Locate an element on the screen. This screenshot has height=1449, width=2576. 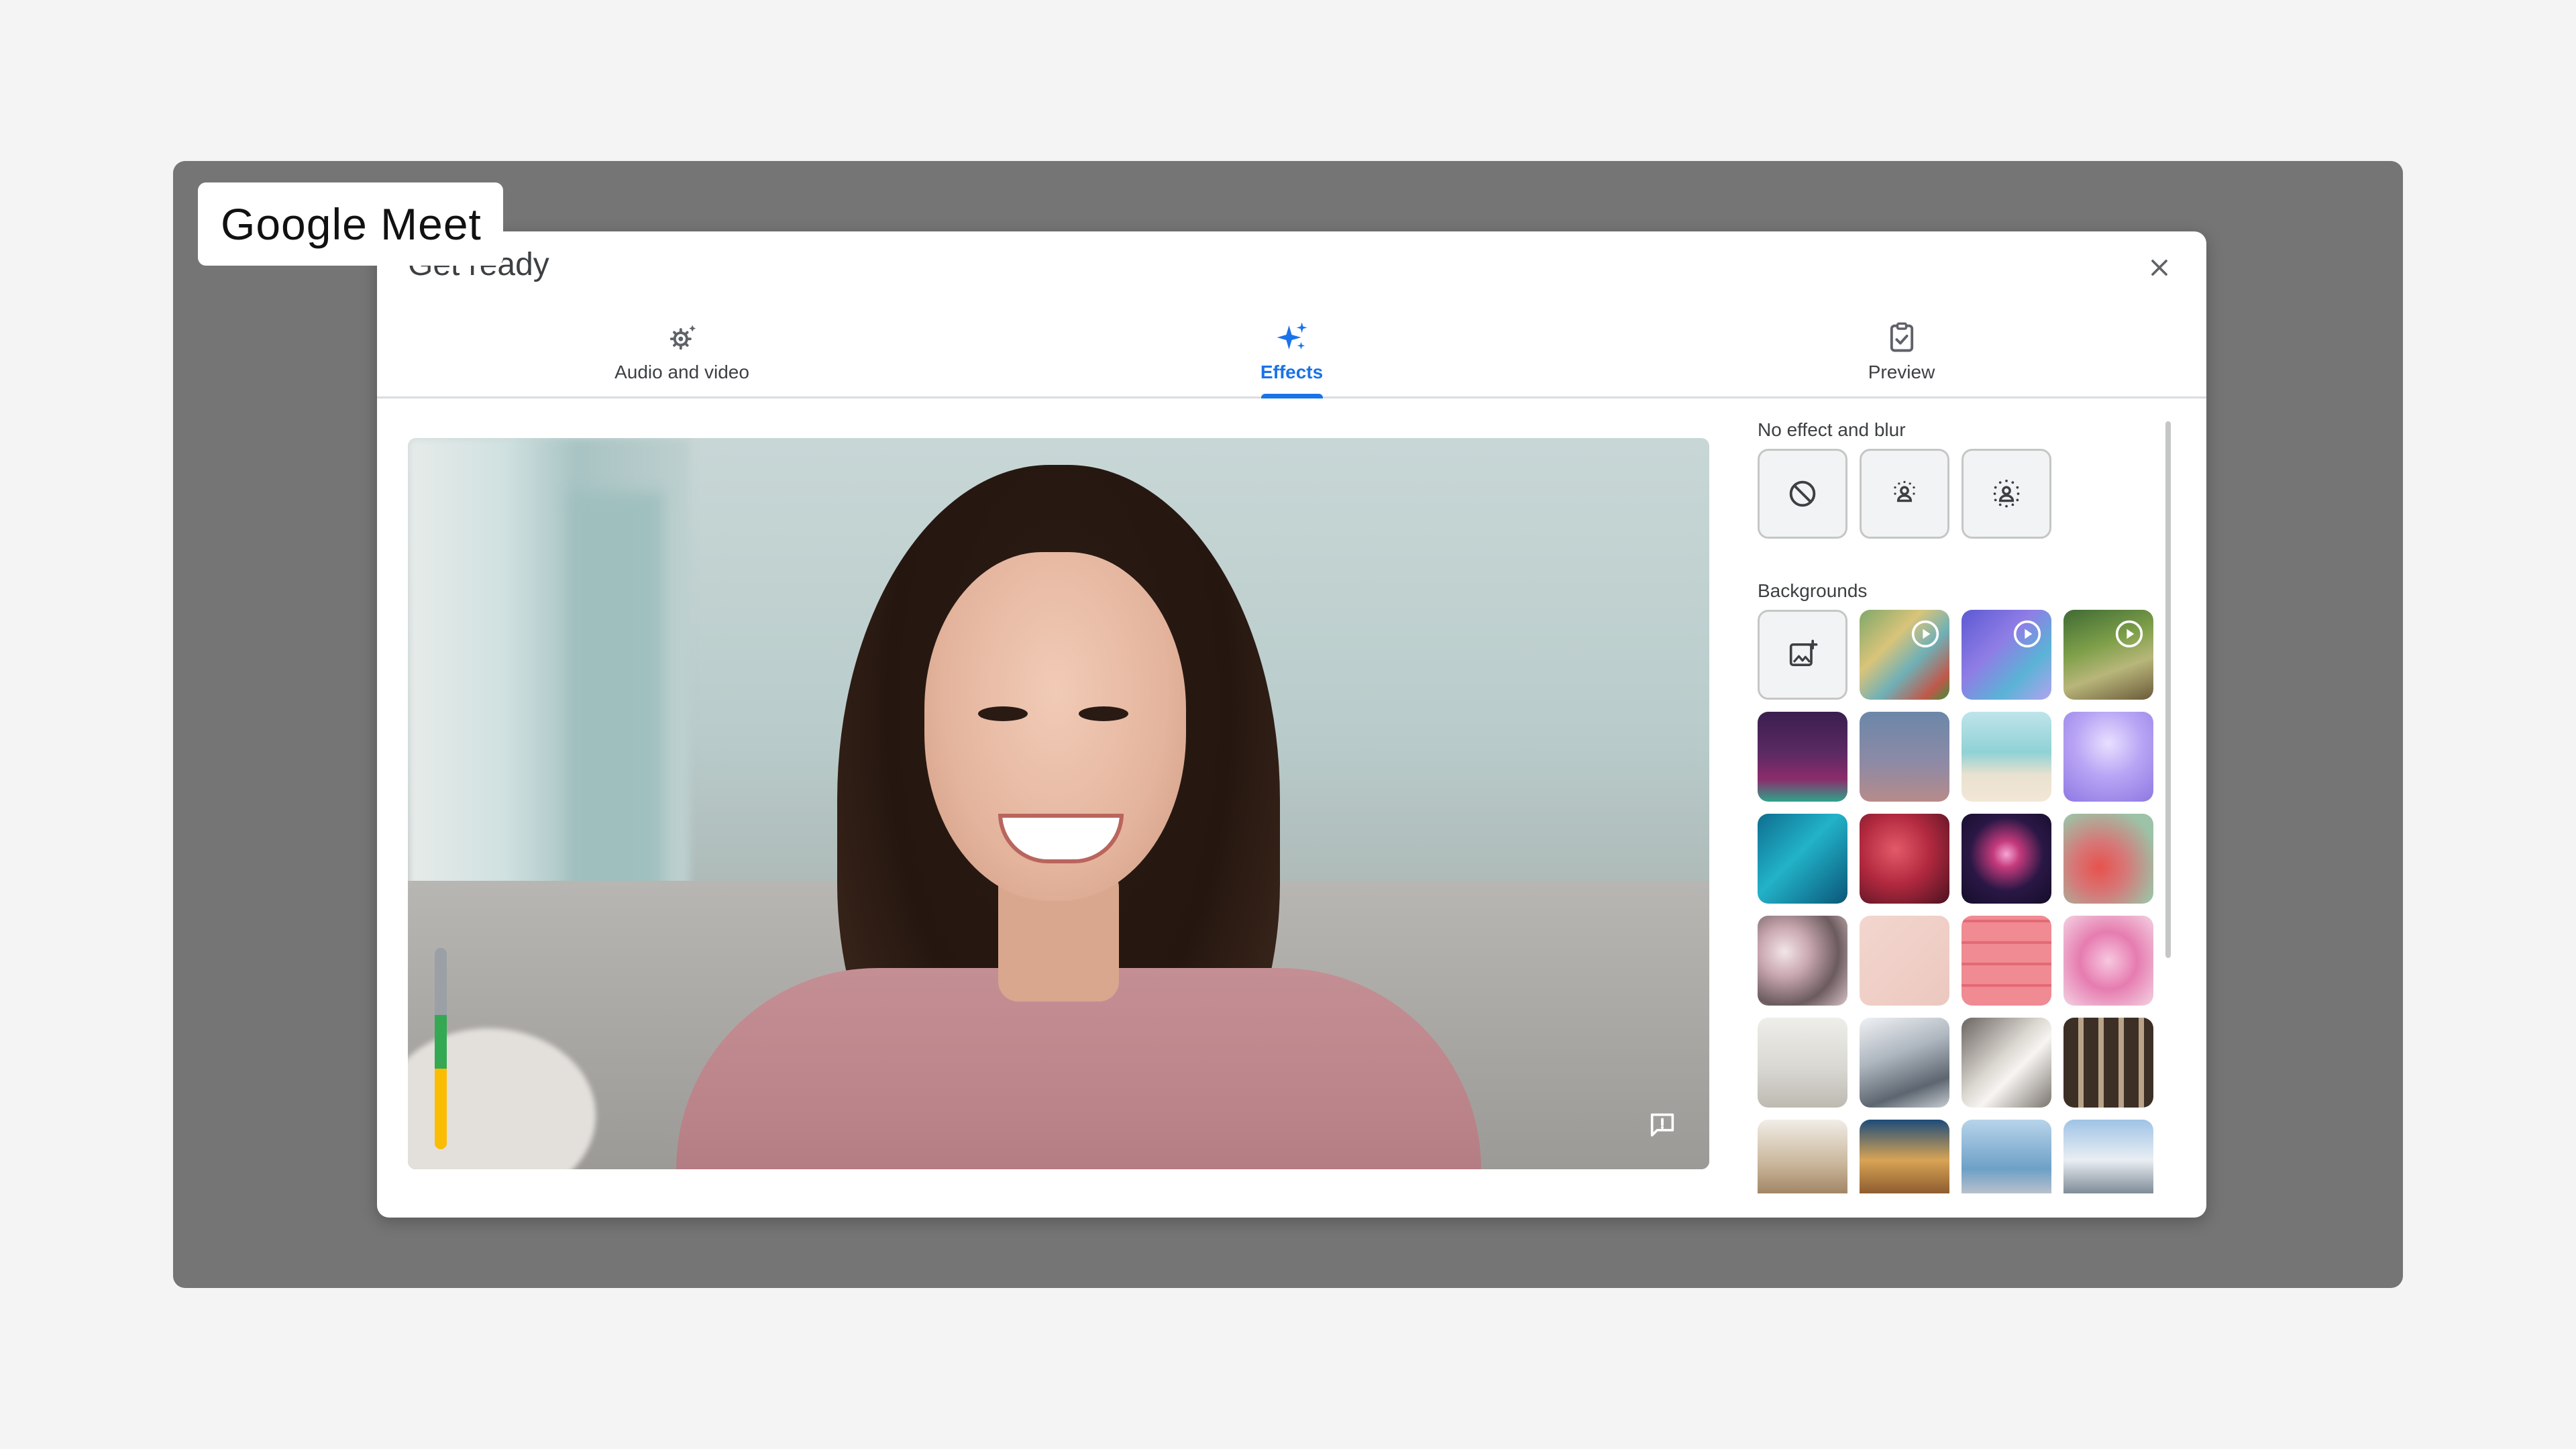
no-effect-button is located at coordinates (1802, 494).